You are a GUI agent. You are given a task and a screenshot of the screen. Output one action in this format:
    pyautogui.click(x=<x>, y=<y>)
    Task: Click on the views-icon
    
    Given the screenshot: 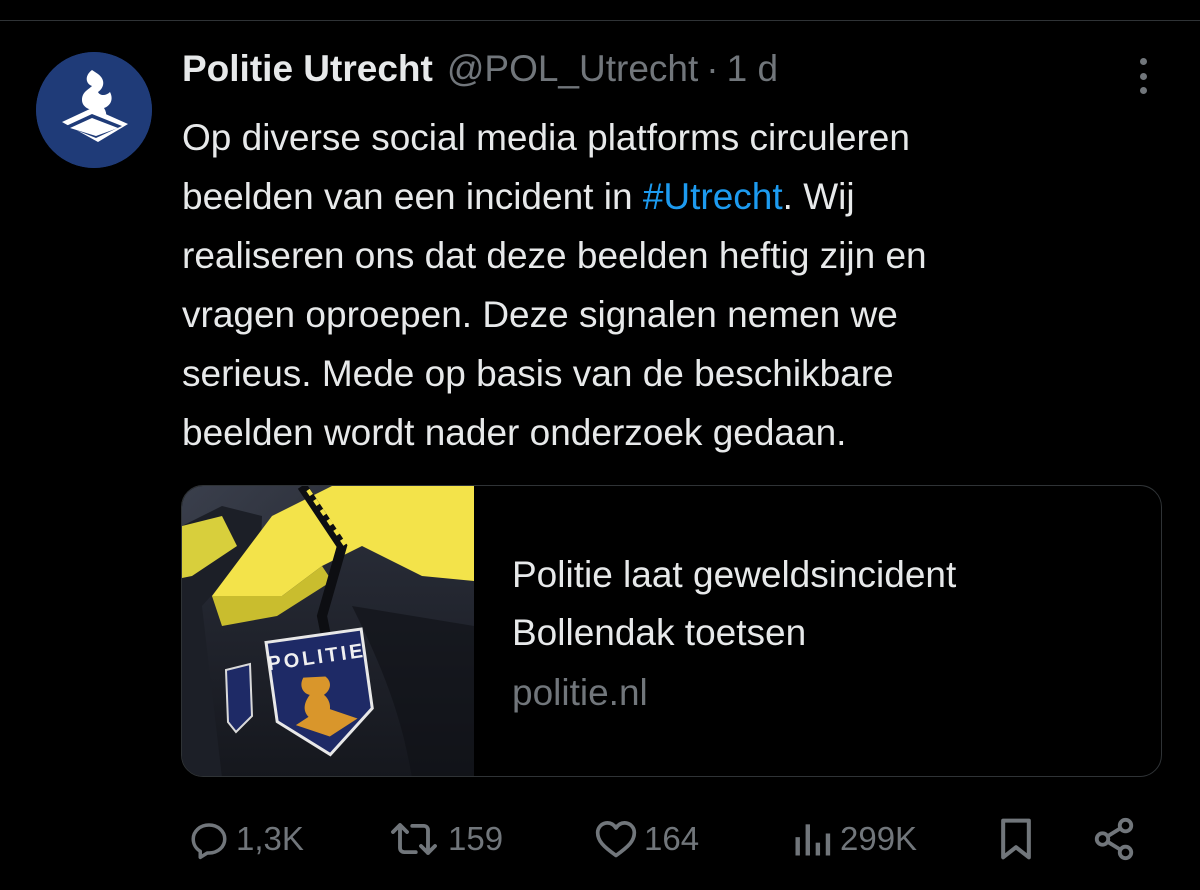 What is the action you would take?
    pyautogui.click(x=813, y=840)
    